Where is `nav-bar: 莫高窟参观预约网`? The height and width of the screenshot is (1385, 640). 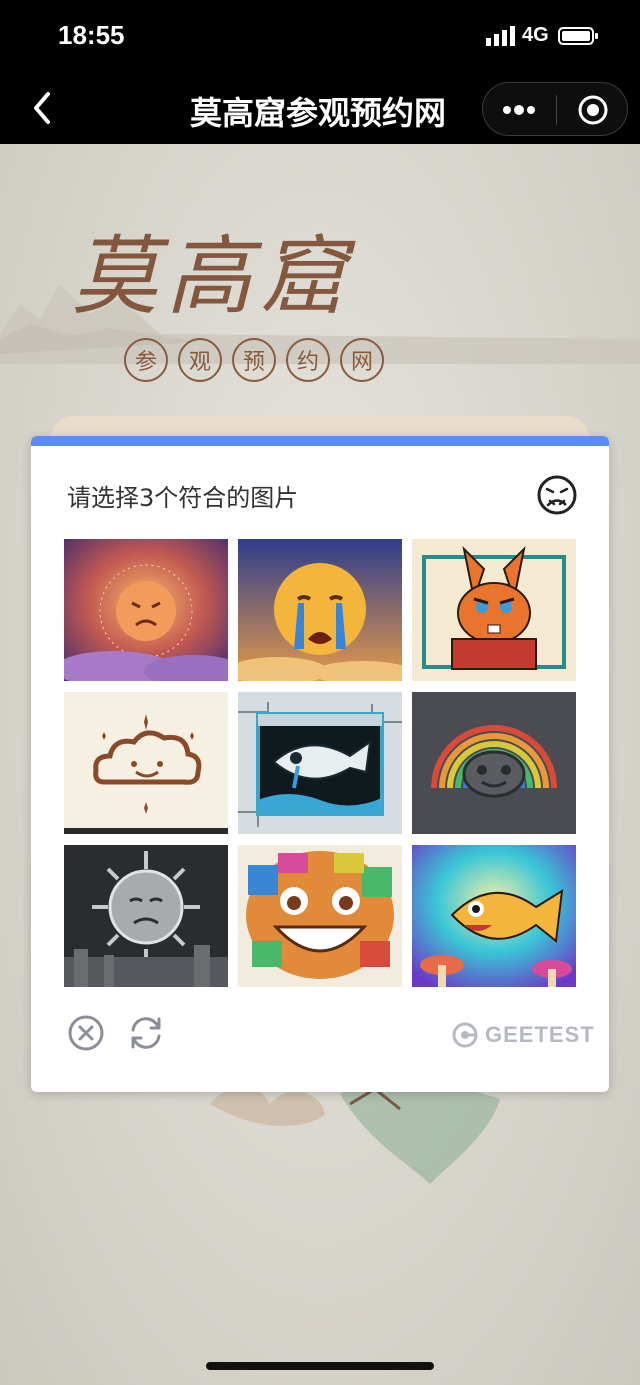
nav-bar: 莫高窟参观预约网 is located at coordinates (320, 110).